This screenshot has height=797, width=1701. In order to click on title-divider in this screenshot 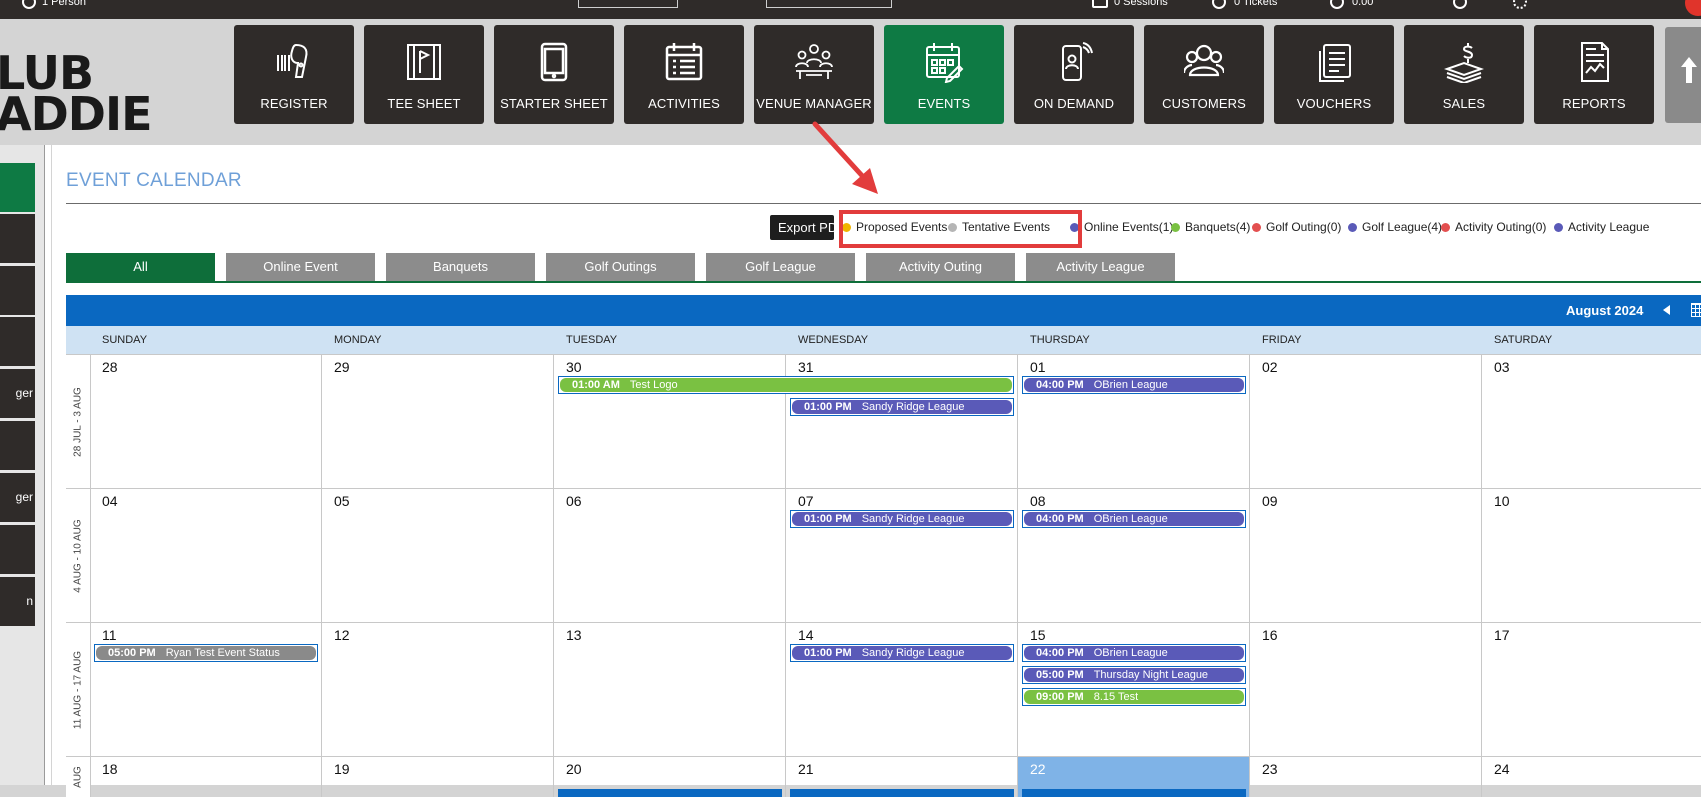, I will do `click(883, 203)`.